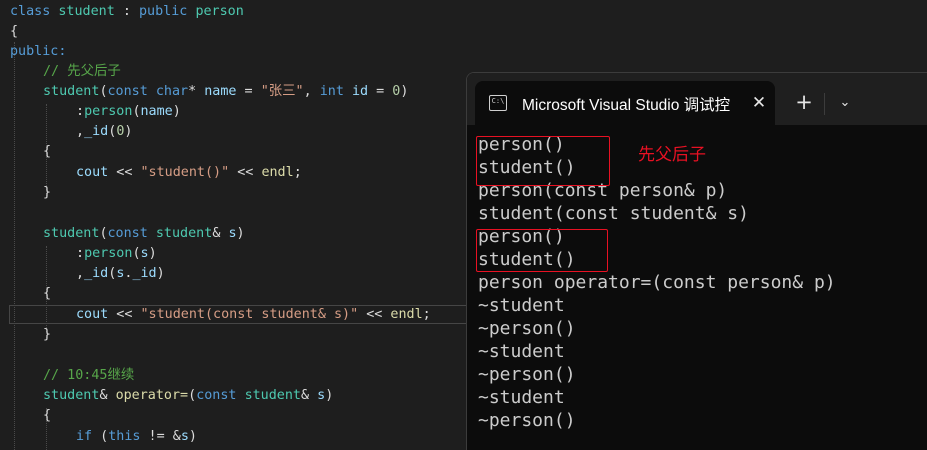 Image resolution: width=927 pixels, height=450 pixels. Describe the element at coordinates (189, 173) in the screenshot. I see `code-line: cout << "student()" << endl;` at that location.